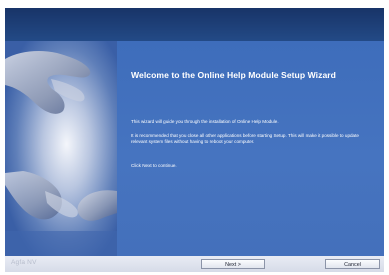 The height and width of the screenshot is (275, 389). I want to click on footer-bar: Agfa NV Next > Cancel, so click(194, 264).